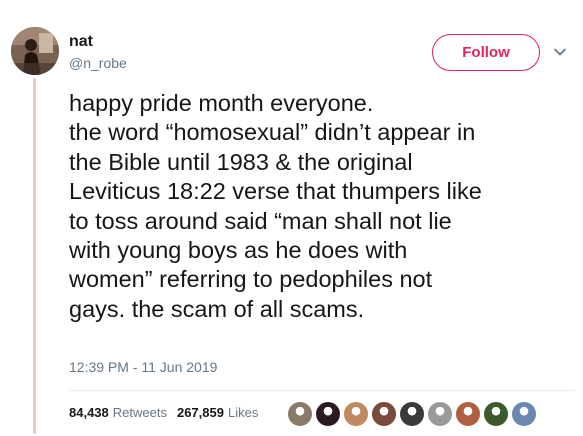 This screenshot has height=436, width=583. Describe the element at coordinates (241, 161) in the screenshot. I see `tweet-line: the Bible until 1983 & the original` at that location.